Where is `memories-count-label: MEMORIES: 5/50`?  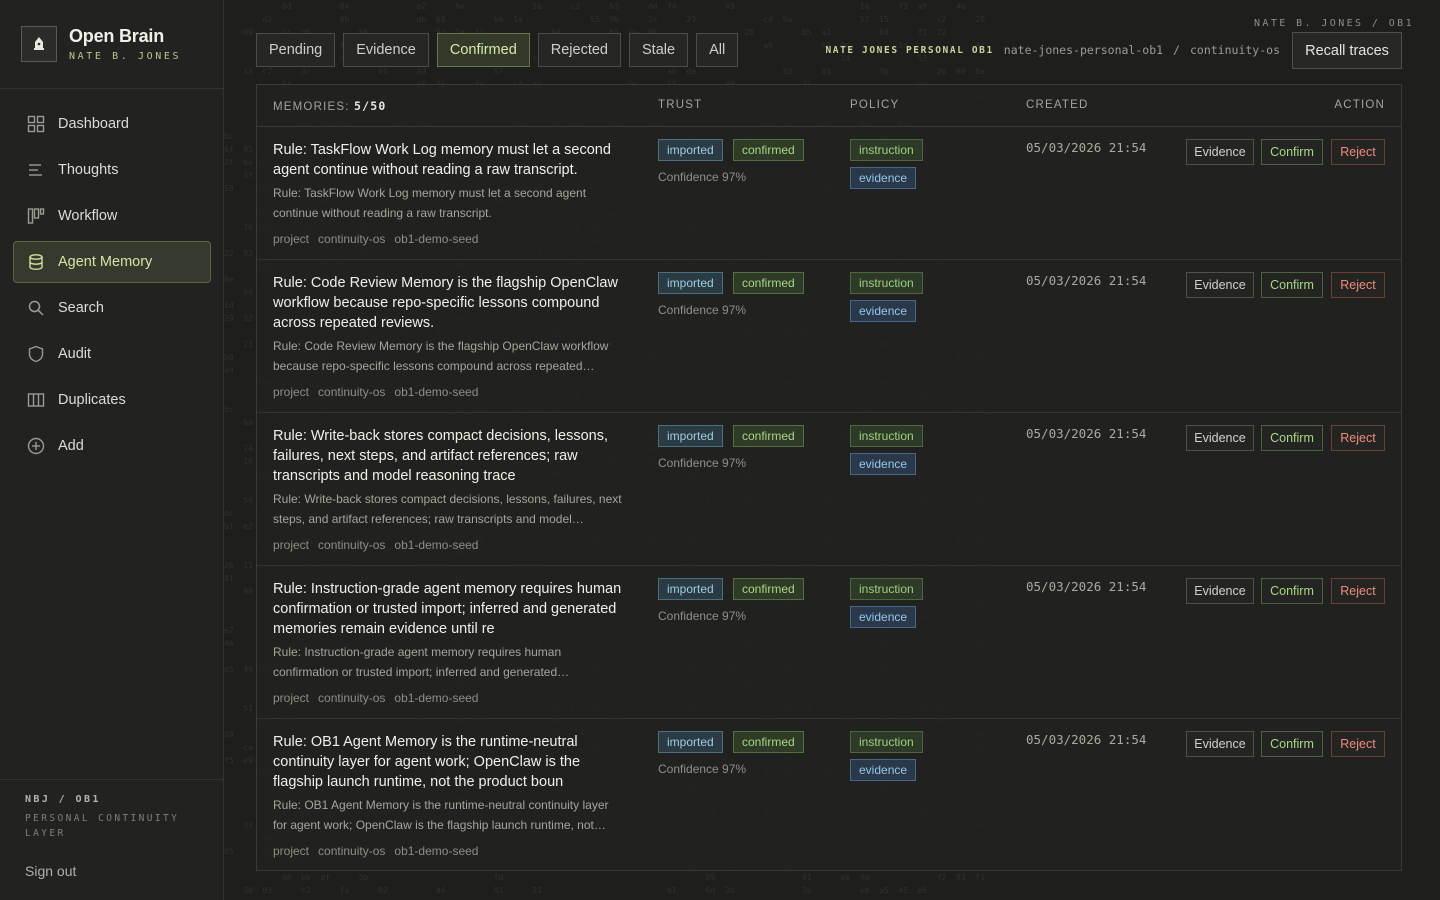
memories-count-label: MEMORIES: 5/50 is located at coordinates (330, 106).